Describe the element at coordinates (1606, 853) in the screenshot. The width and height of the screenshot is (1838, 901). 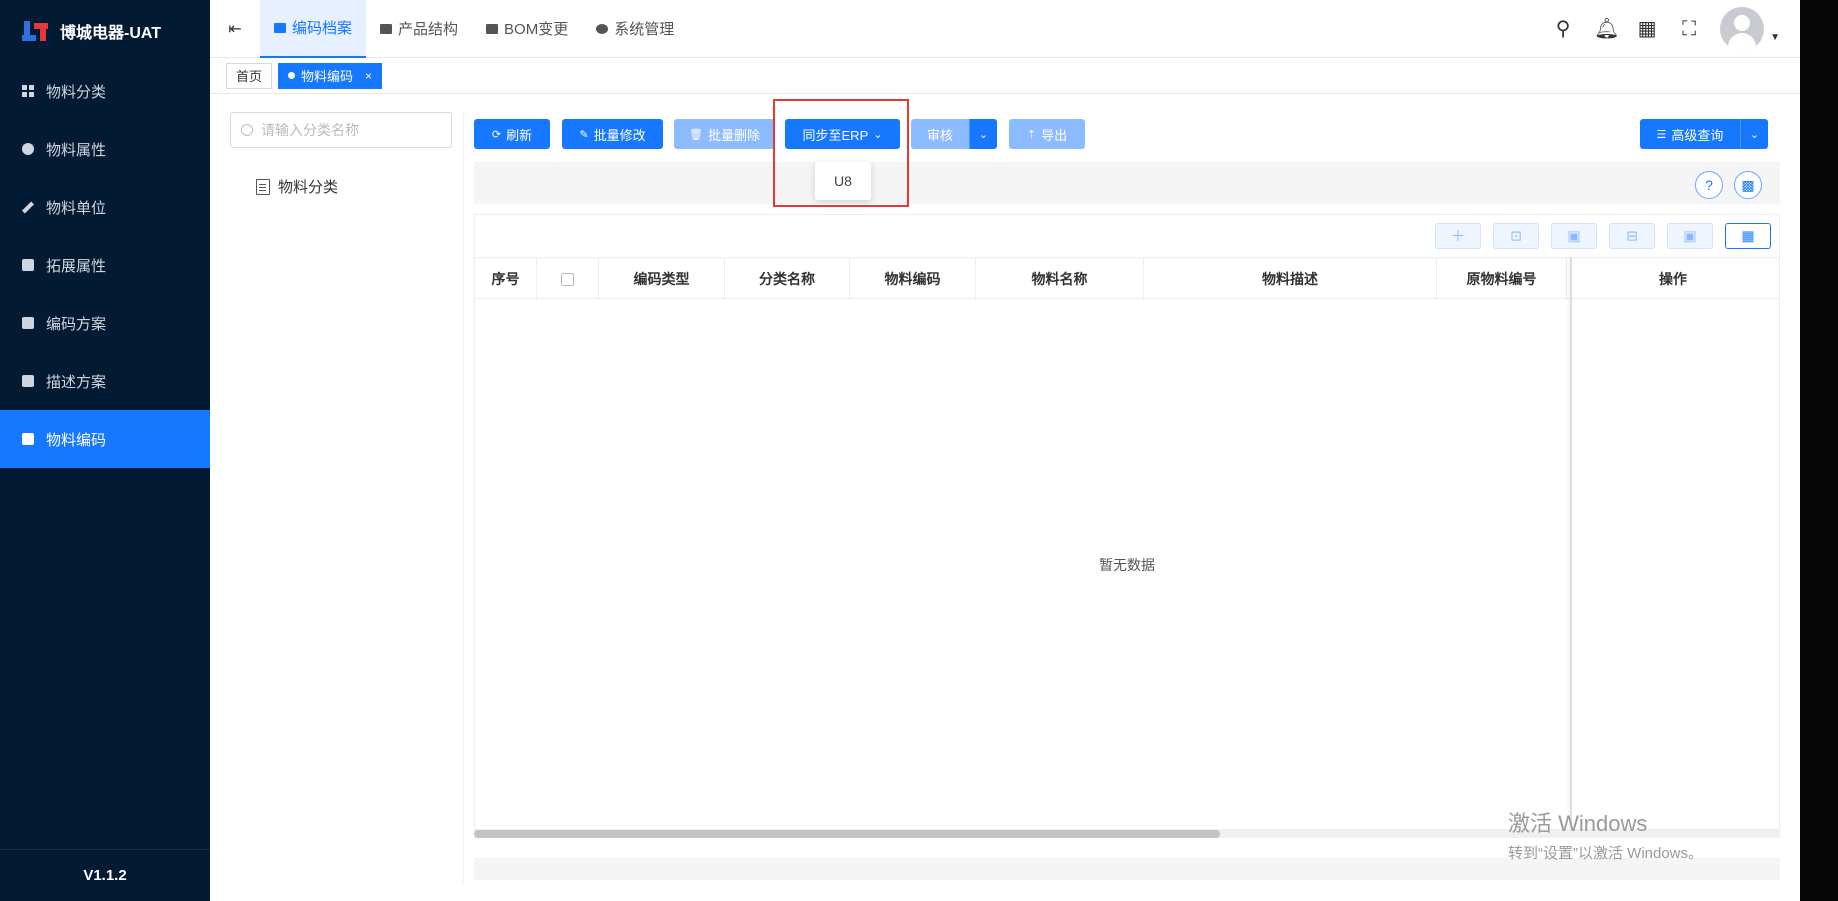
I see `watermark-subtitle: 转到“设置”以激活 Windows。` at that location.